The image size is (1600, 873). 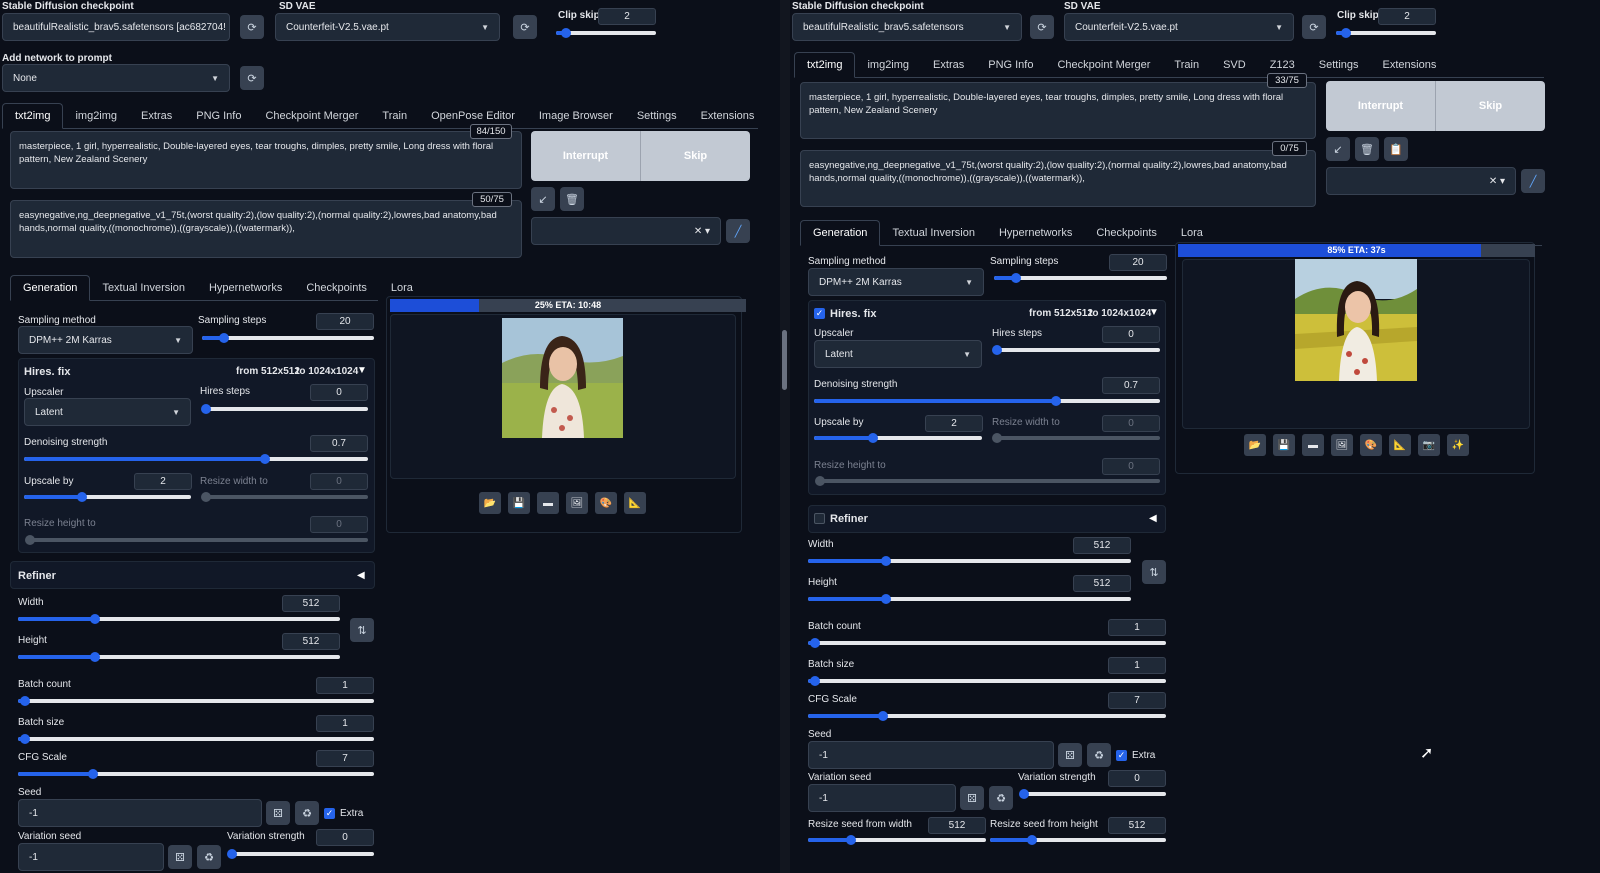 What do you see at coordinates (1429, 445) in the screenshot?
I see `send-to-controlnet-button: 📷` at bounding box center [1429, 445].